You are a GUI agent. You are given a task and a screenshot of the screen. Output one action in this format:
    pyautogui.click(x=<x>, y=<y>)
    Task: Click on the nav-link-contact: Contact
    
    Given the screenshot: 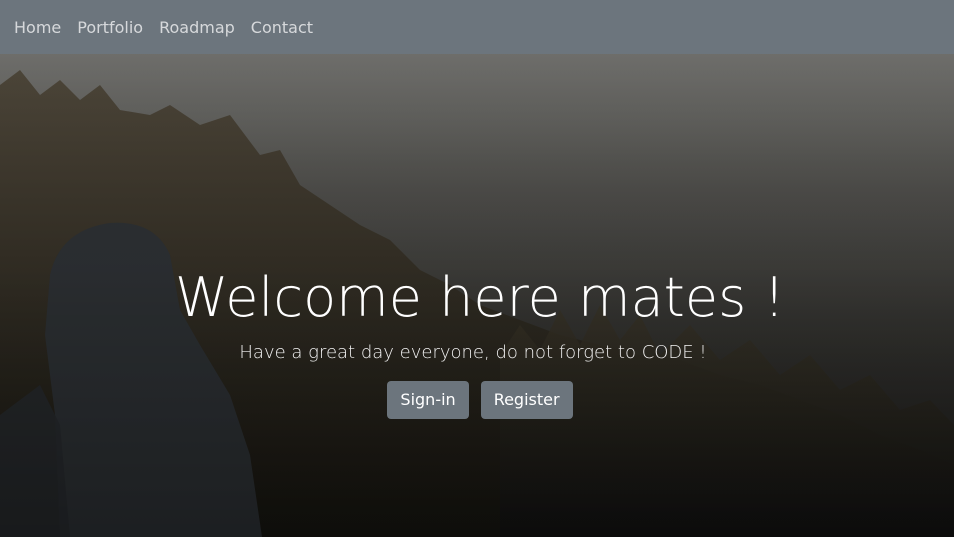 What is the action you would take?
    pyautogui.click(x=282, y=27)
    